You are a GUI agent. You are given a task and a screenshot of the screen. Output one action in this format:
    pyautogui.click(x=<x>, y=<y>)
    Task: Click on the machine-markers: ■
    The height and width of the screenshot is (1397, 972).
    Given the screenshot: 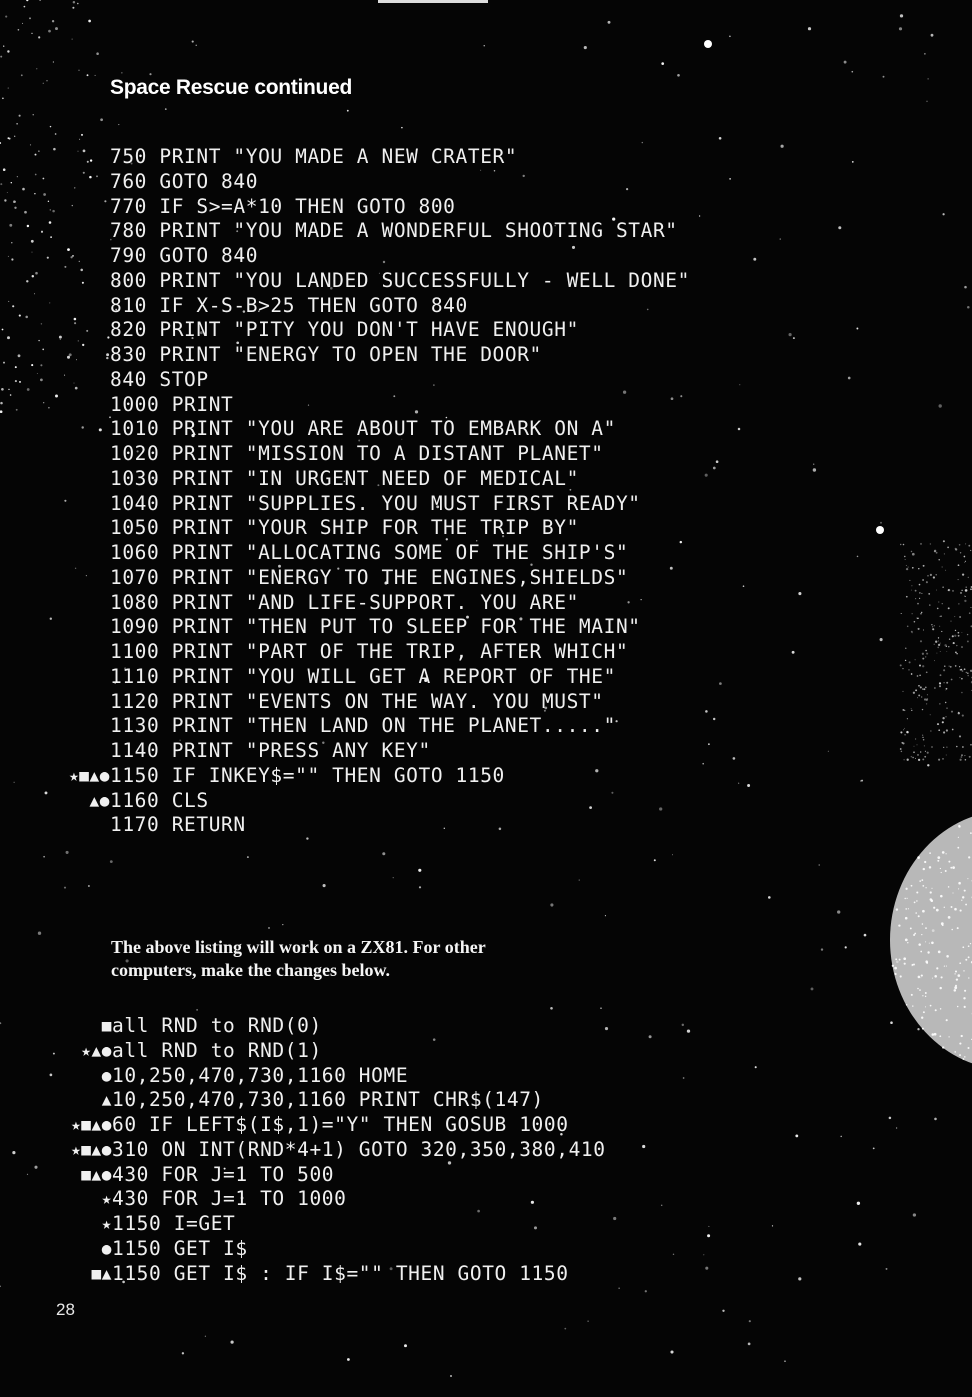 What is the action you would take?
    pyautogui.click(x=106, y=1025)
    